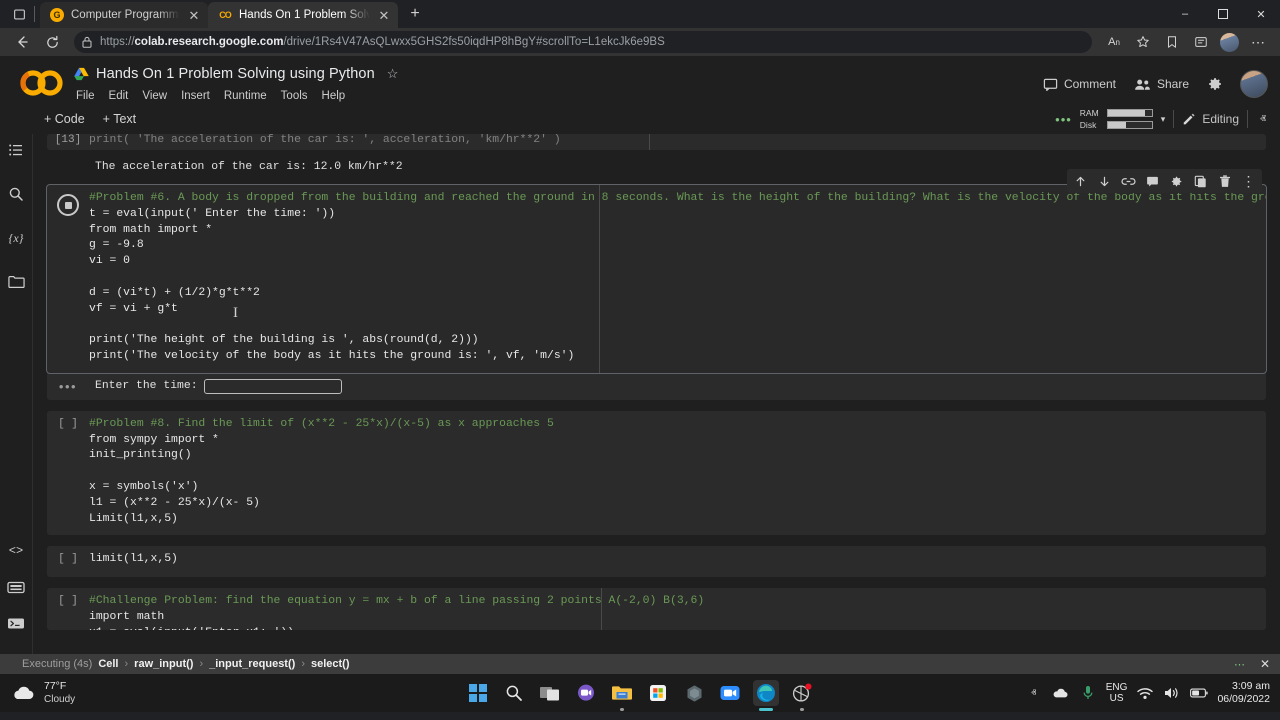 The width and height of the screenshot is (1280, 720). What do you see at coordinates (1116, 119) in the screenshot?
I see `resource-usage-indicator: RAM Disk` at bounding box center [1116, 119].